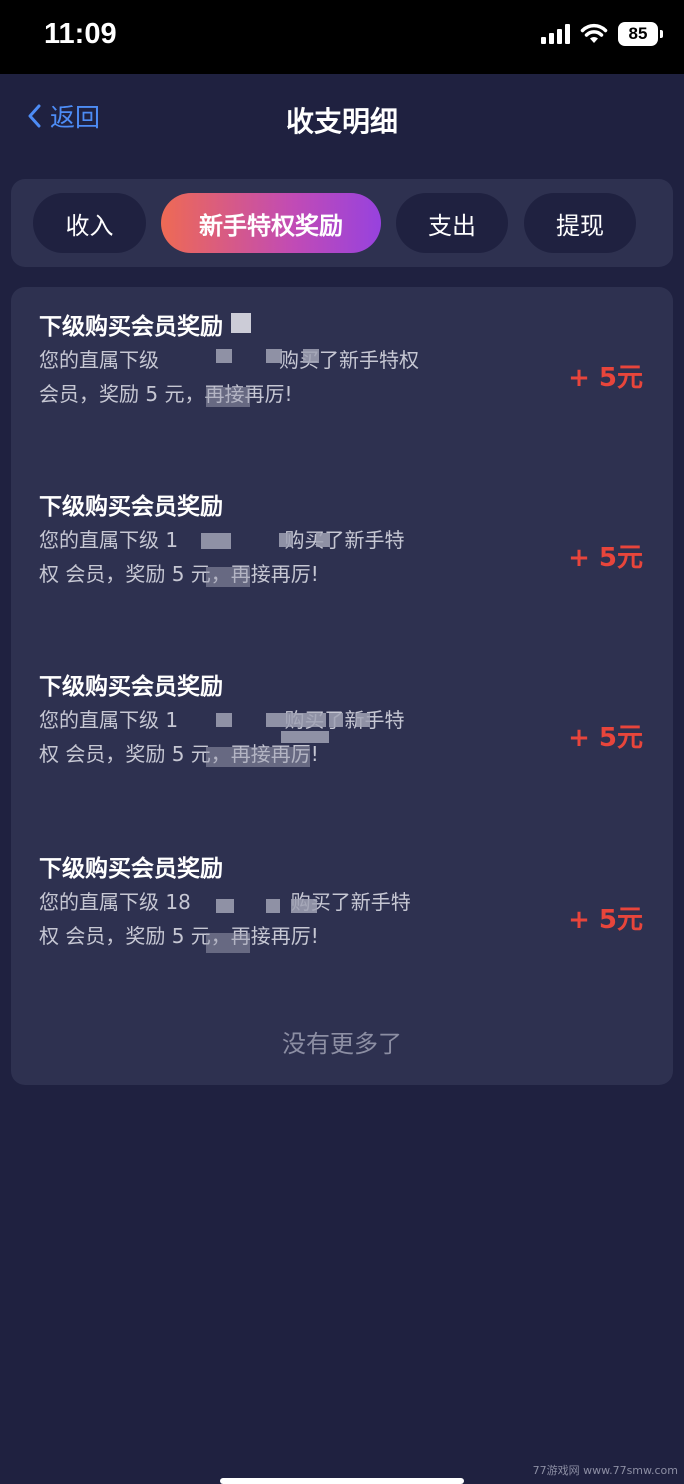 Image resolution: width=684 pixels, height=1484 pixels. Describe the element at coordinates (555, 34) in the screenshot. I see `cellular-signal-icon` at that location.